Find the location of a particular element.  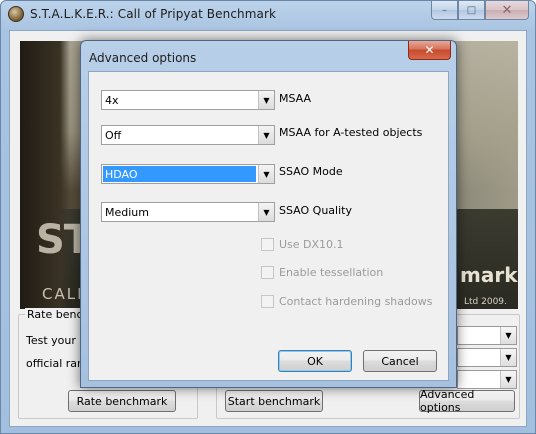

banner-copyright: Ltd 2009. is located at coordinates (485, 302).